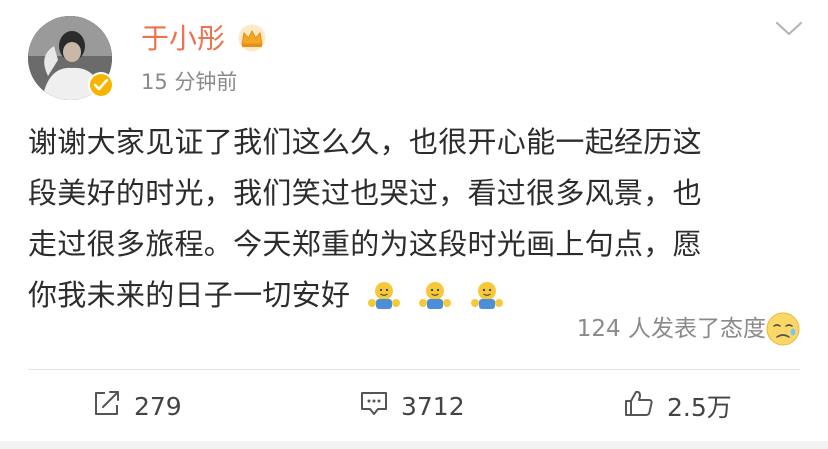  What do you see at coordinates (639, 406) in the screenshot?
I see `thumbs-up-icon` at bounding box center [639, 406].